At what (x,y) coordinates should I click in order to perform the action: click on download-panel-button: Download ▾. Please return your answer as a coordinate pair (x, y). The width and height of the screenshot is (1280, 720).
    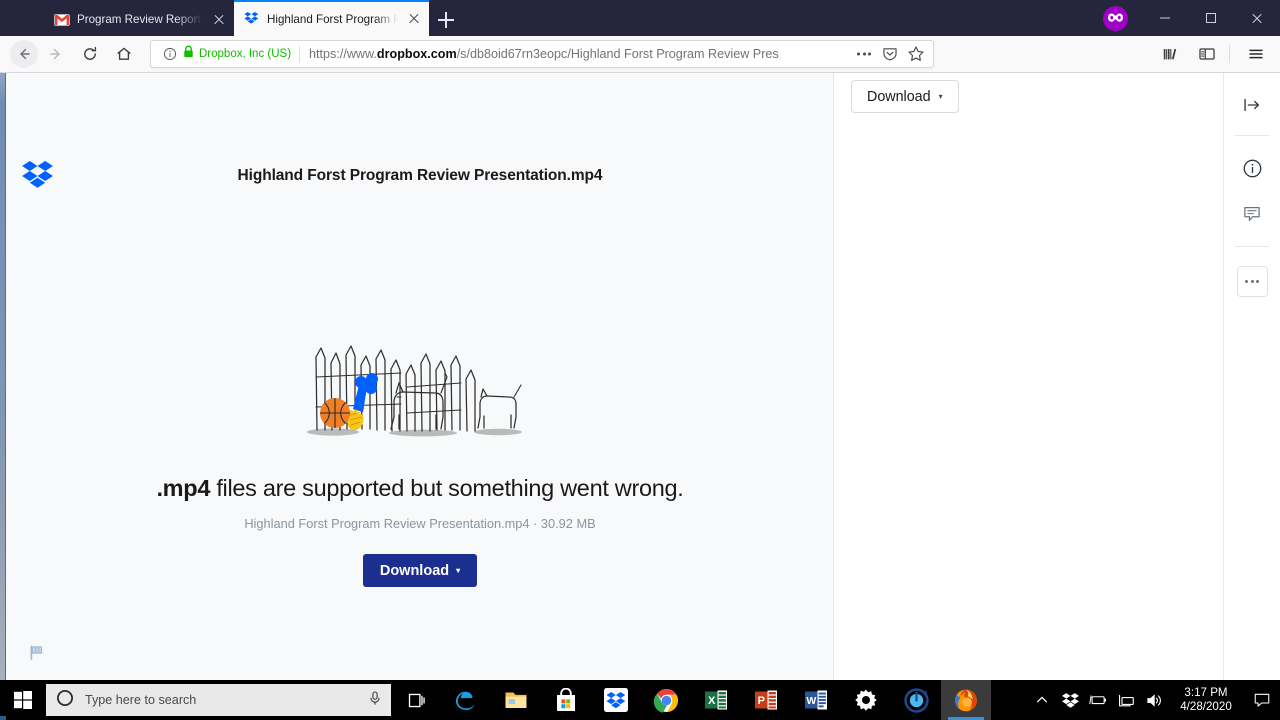
    Looking at the image, I should click on (905, 96).